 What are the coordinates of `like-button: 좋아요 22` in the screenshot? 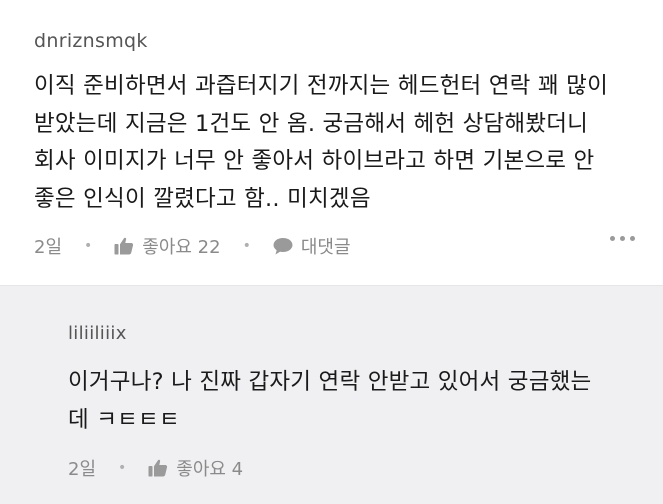 It's located at (167, 246).